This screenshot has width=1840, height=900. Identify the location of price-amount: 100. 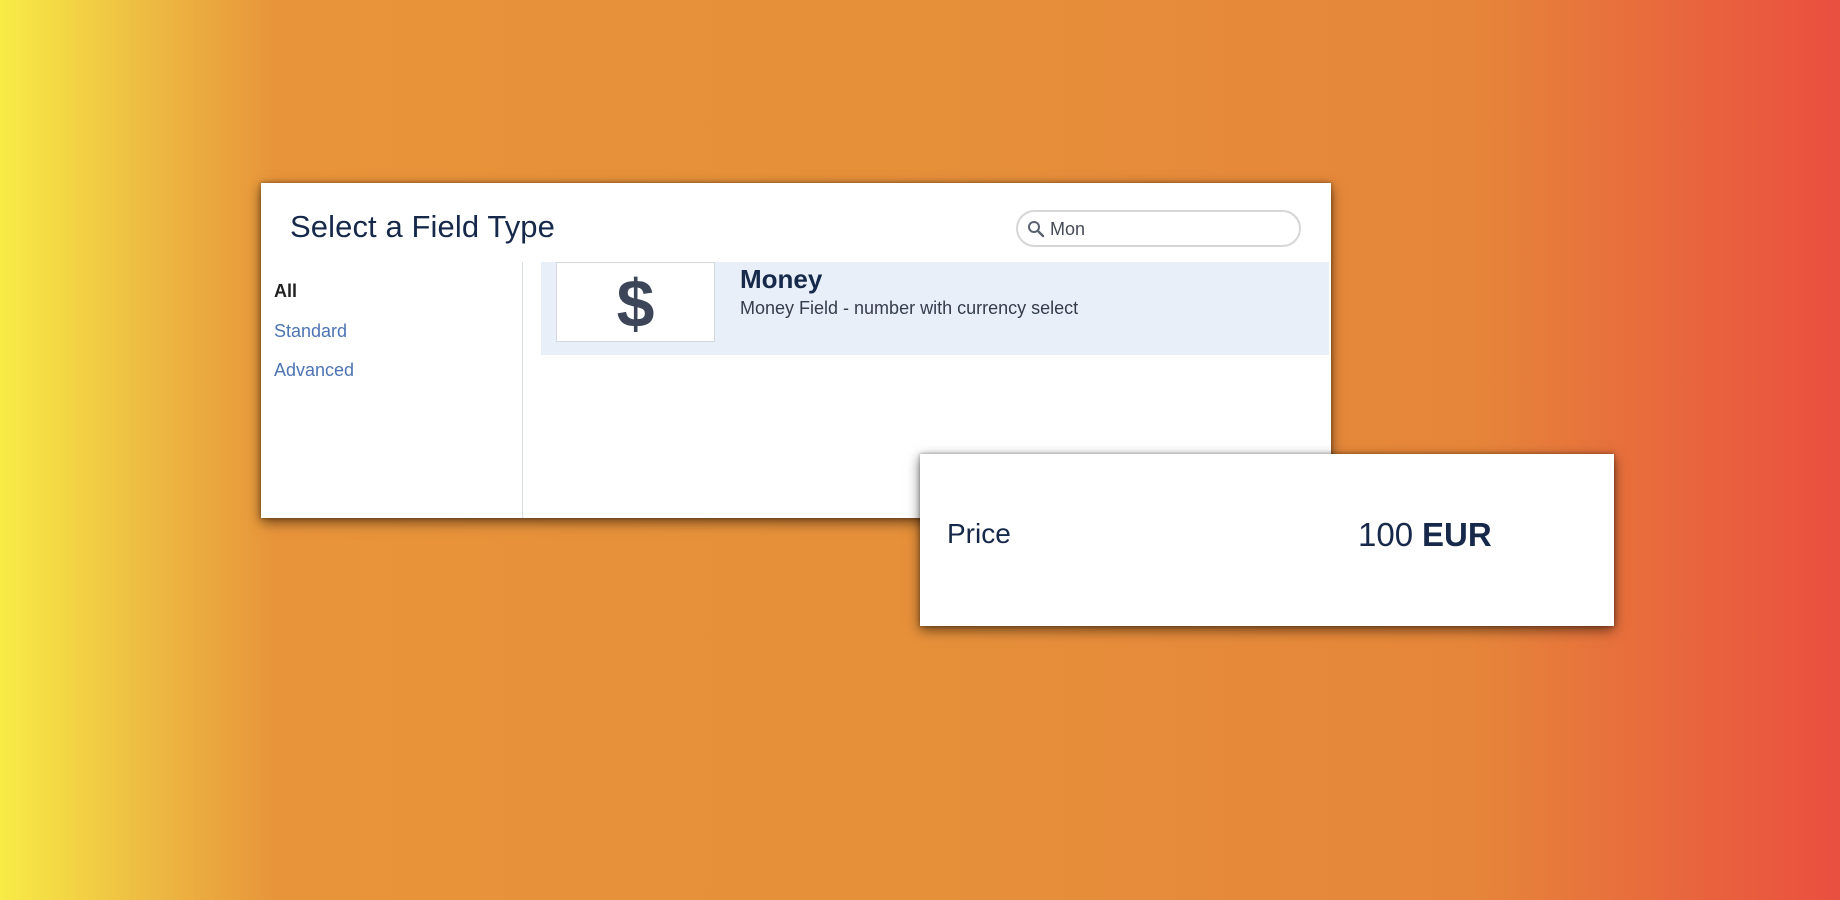
(1386, 534).